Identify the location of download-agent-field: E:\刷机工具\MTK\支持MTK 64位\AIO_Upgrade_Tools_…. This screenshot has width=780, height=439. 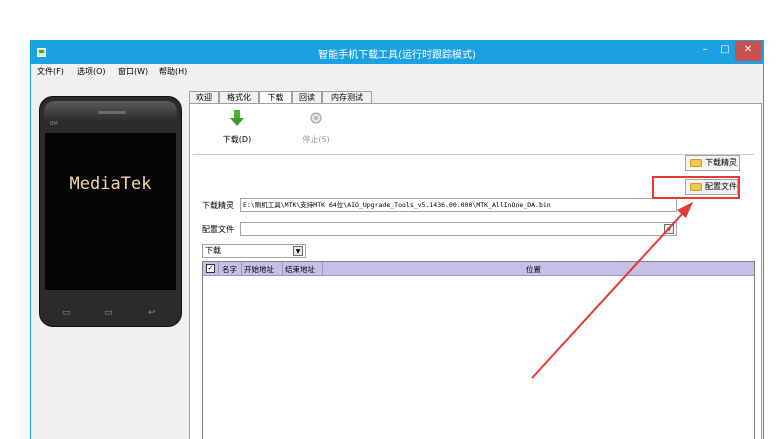
(458, 205).